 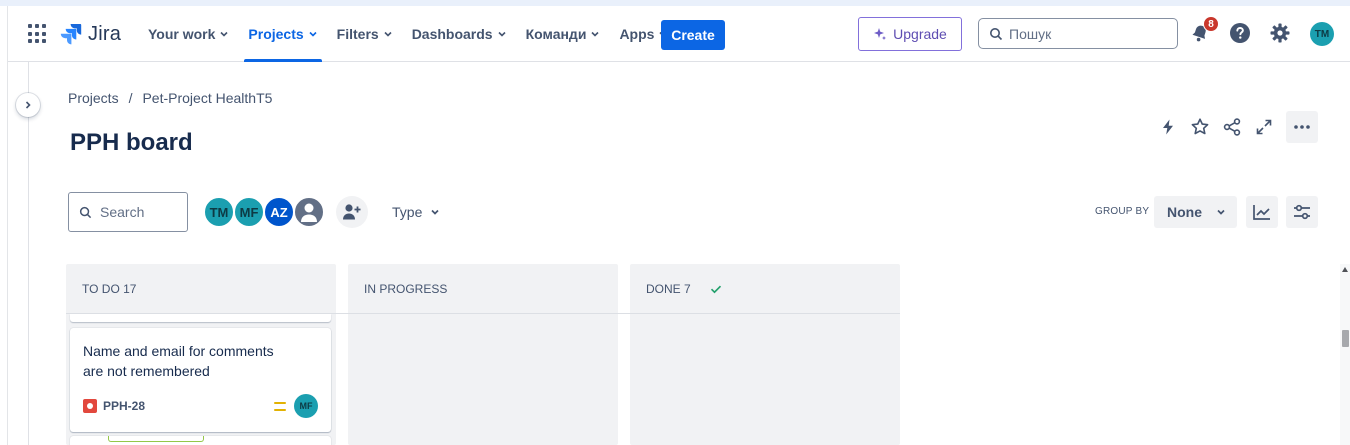 I want to click on board-scrollbar, so click(x=1345, y=354).